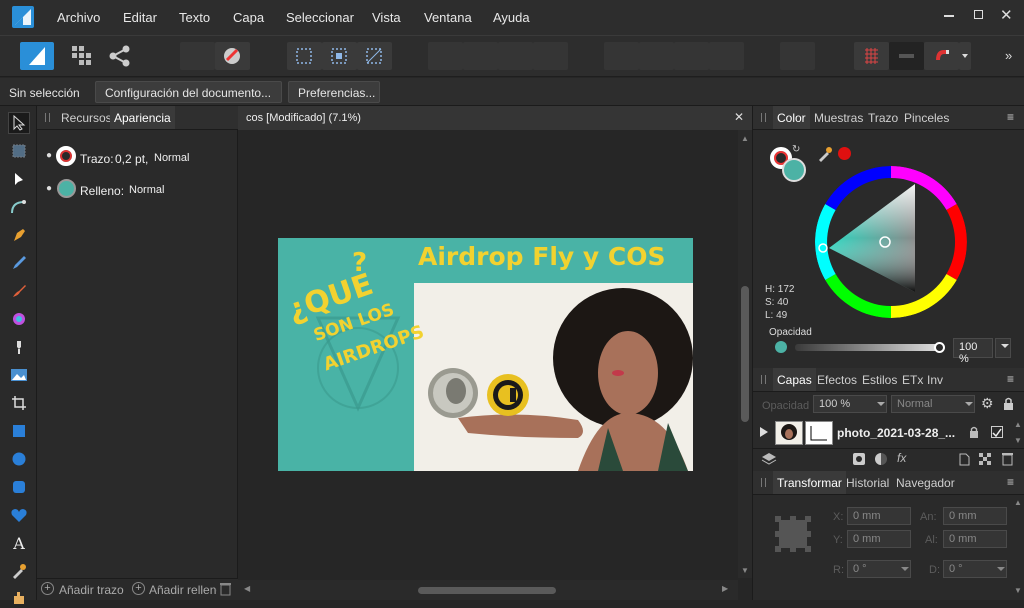 The height and width of the screenshot is (608, 1024). I want to click on tab-navegador: Navegador, so click(925, 482).